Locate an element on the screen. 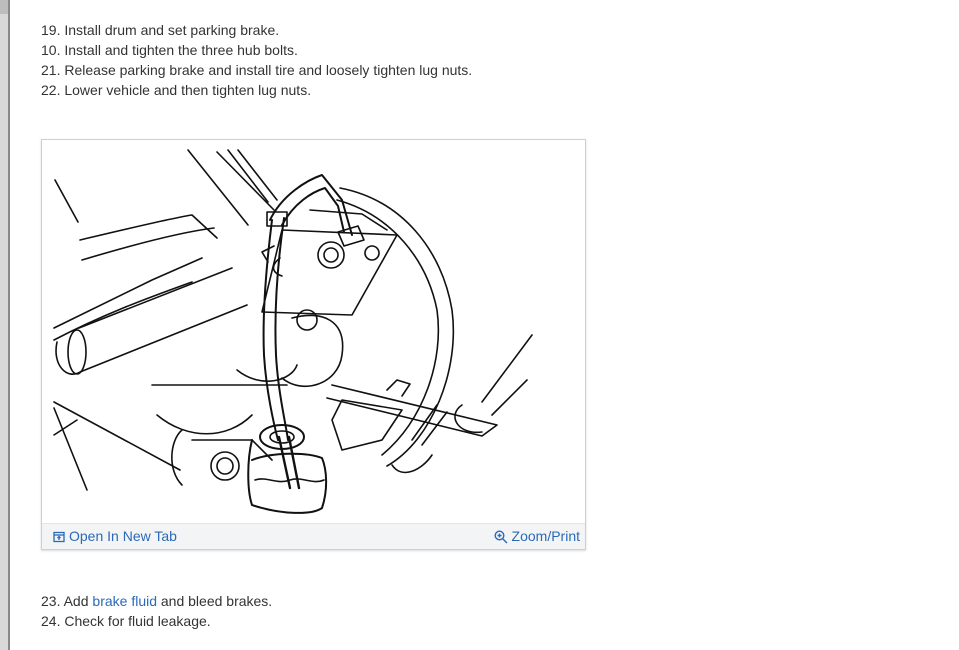 The height and width of the screenshot is (650, 959). step-number: 10. is located at coordinates (51, 50).